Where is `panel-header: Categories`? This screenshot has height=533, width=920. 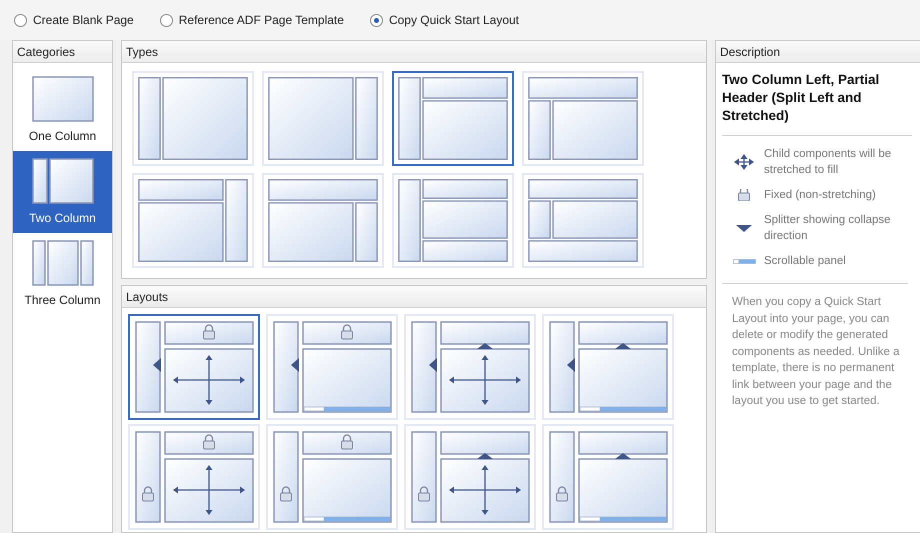 panel-header: Categories is located at coordinates (62, 52).